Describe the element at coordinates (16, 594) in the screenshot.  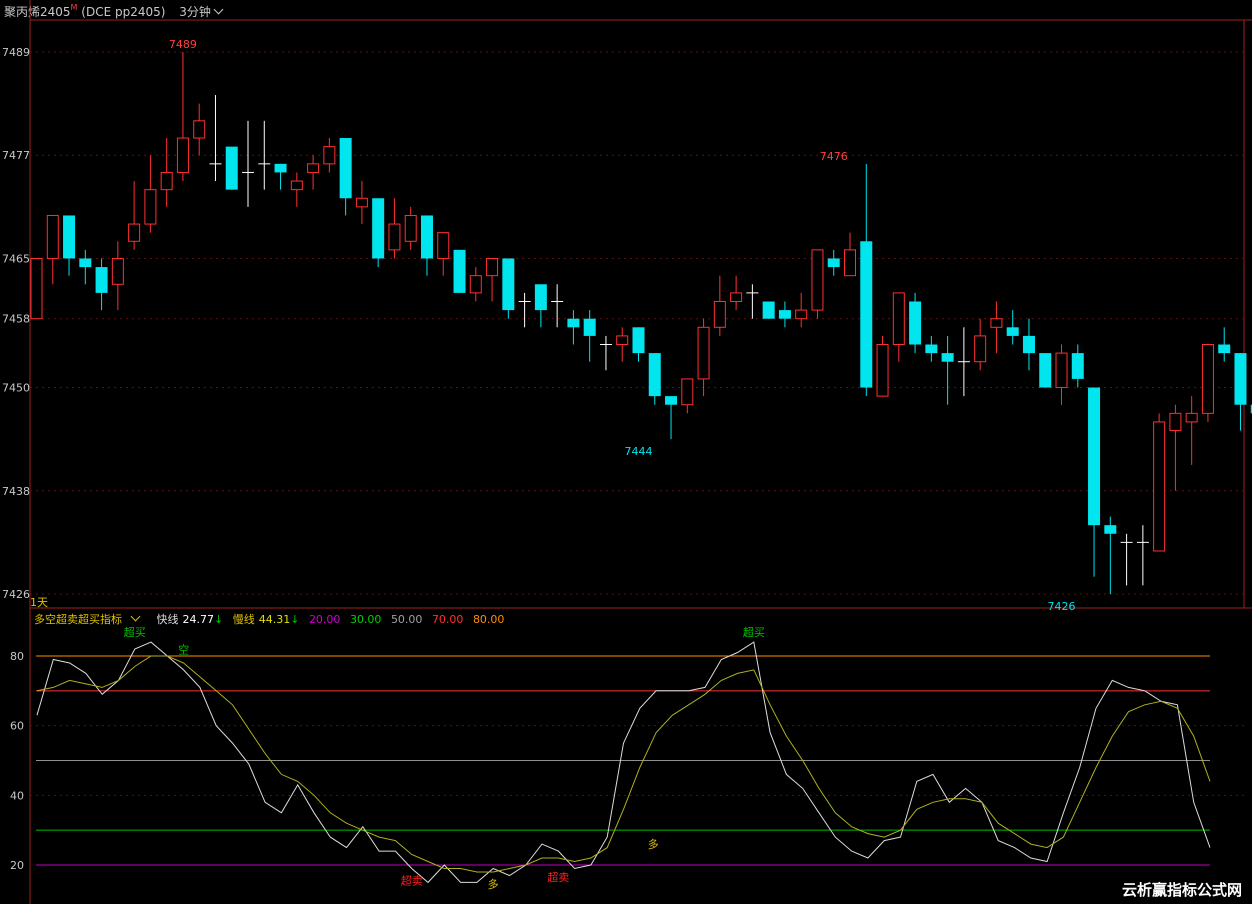
I see `price-tick-label: 7426` at that location.